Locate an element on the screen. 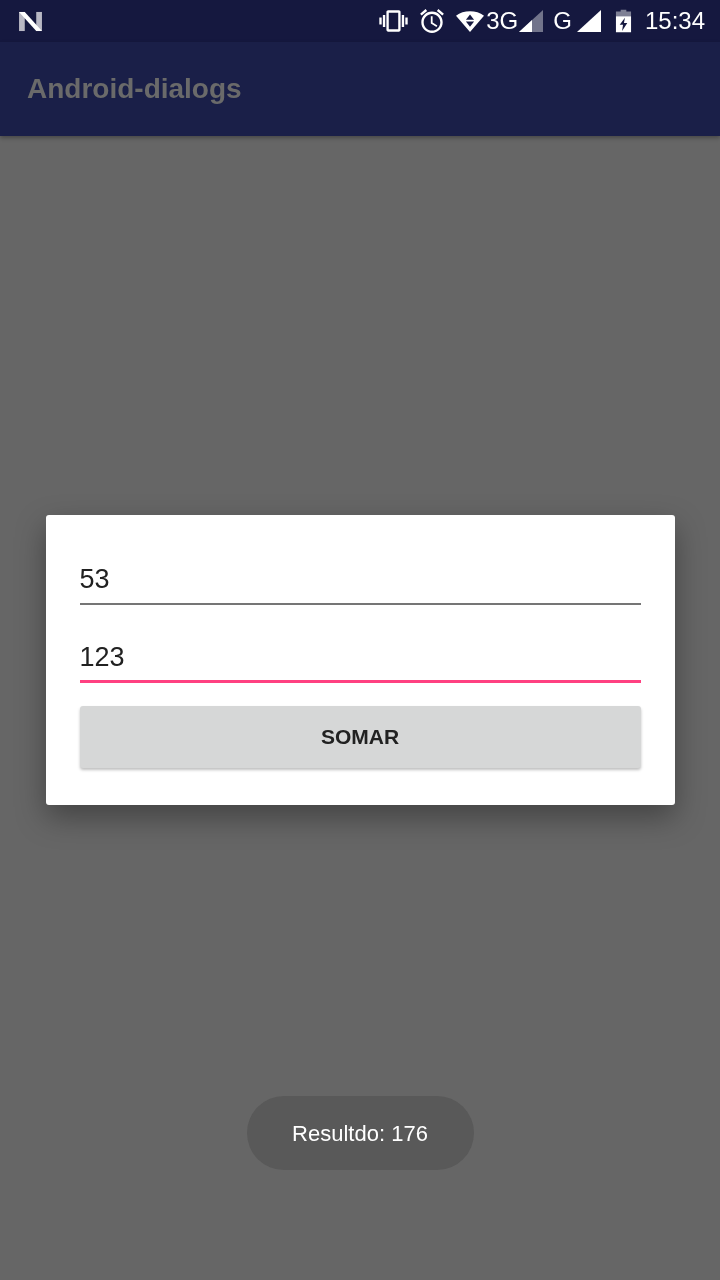  network-type: 3G is located at coordinates (502, 21).